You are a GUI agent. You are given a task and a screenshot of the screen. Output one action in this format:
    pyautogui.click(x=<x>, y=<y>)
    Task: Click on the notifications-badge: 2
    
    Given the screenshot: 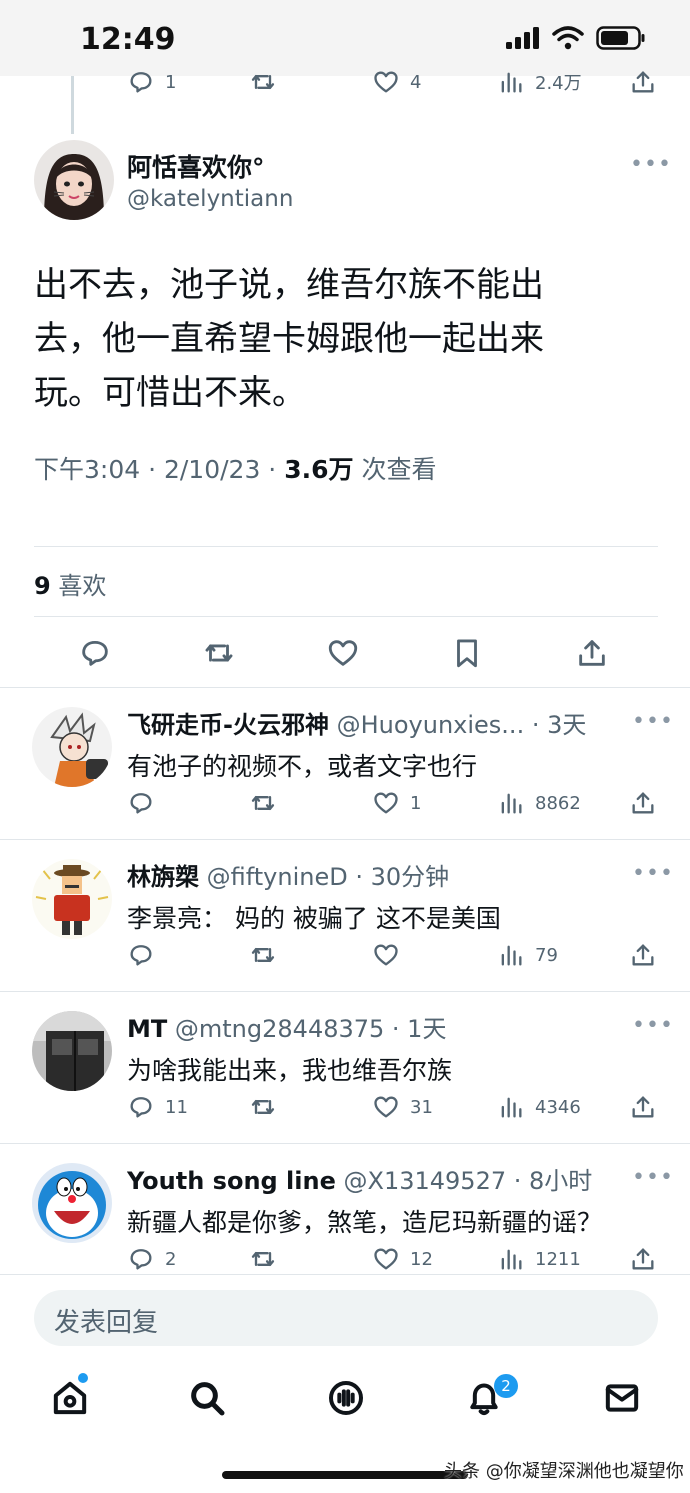 What is the action you would take?
    pyautogui.click(x=506, y=1386)
    